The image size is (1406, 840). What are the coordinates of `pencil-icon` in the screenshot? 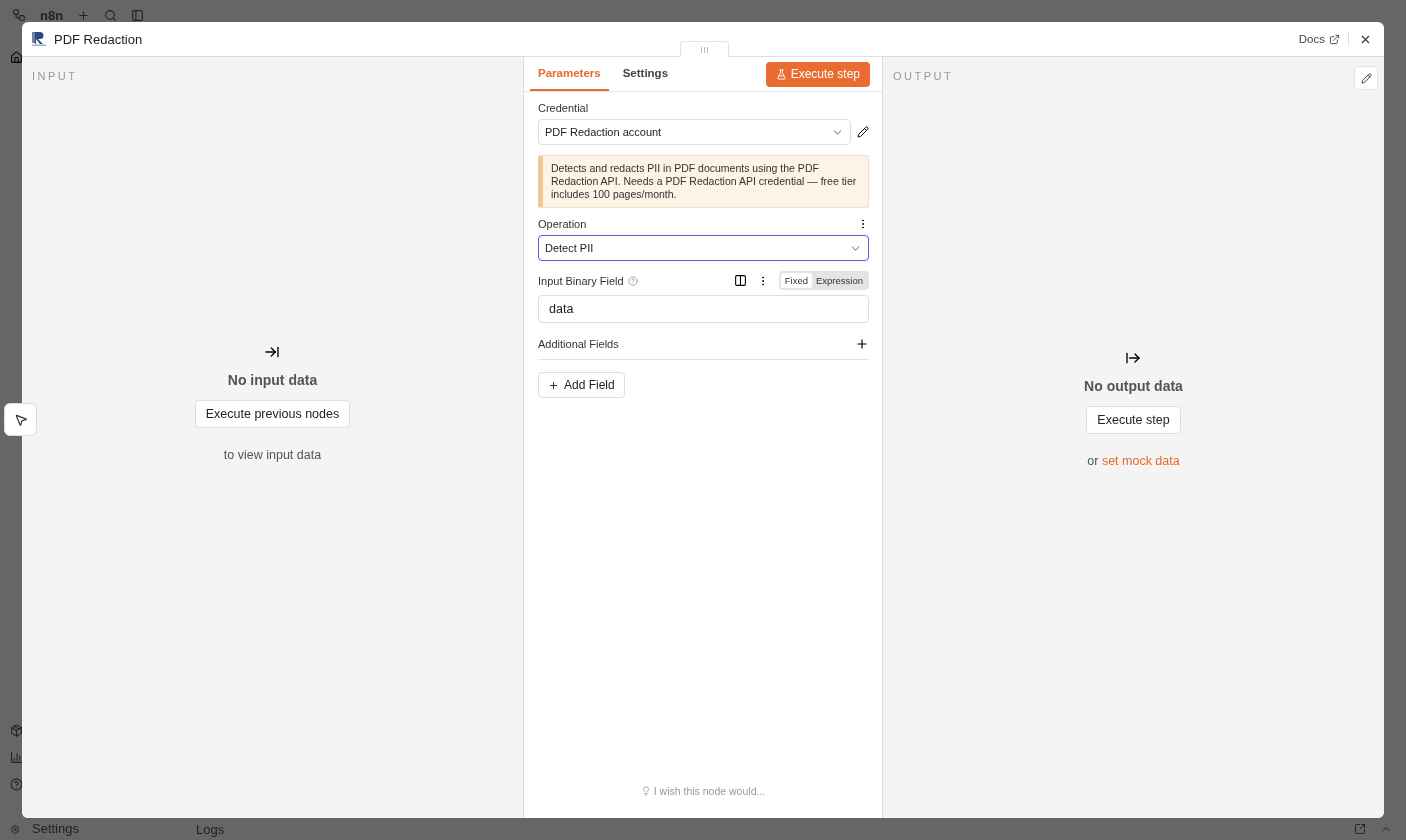 It's located at (1366, 78).